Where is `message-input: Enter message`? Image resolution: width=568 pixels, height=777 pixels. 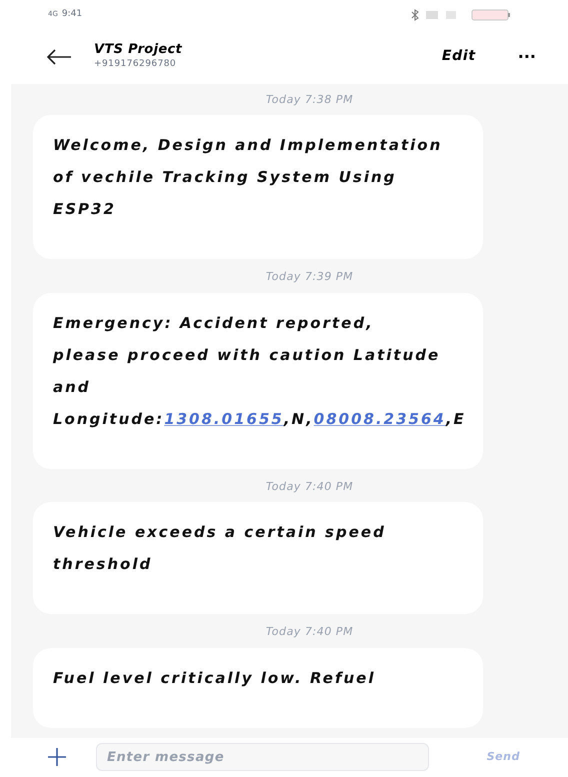 message-input: Enter message is located at coordinates (262, 757).